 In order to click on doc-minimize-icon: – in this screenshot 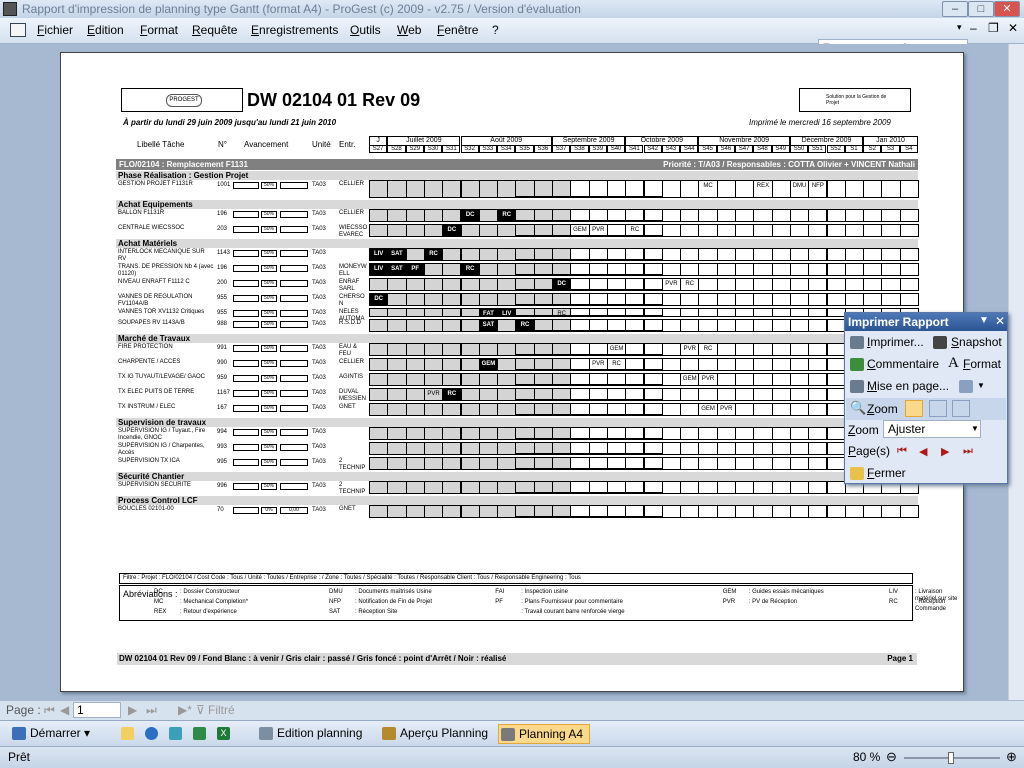, I will do `click(973, 28)`.